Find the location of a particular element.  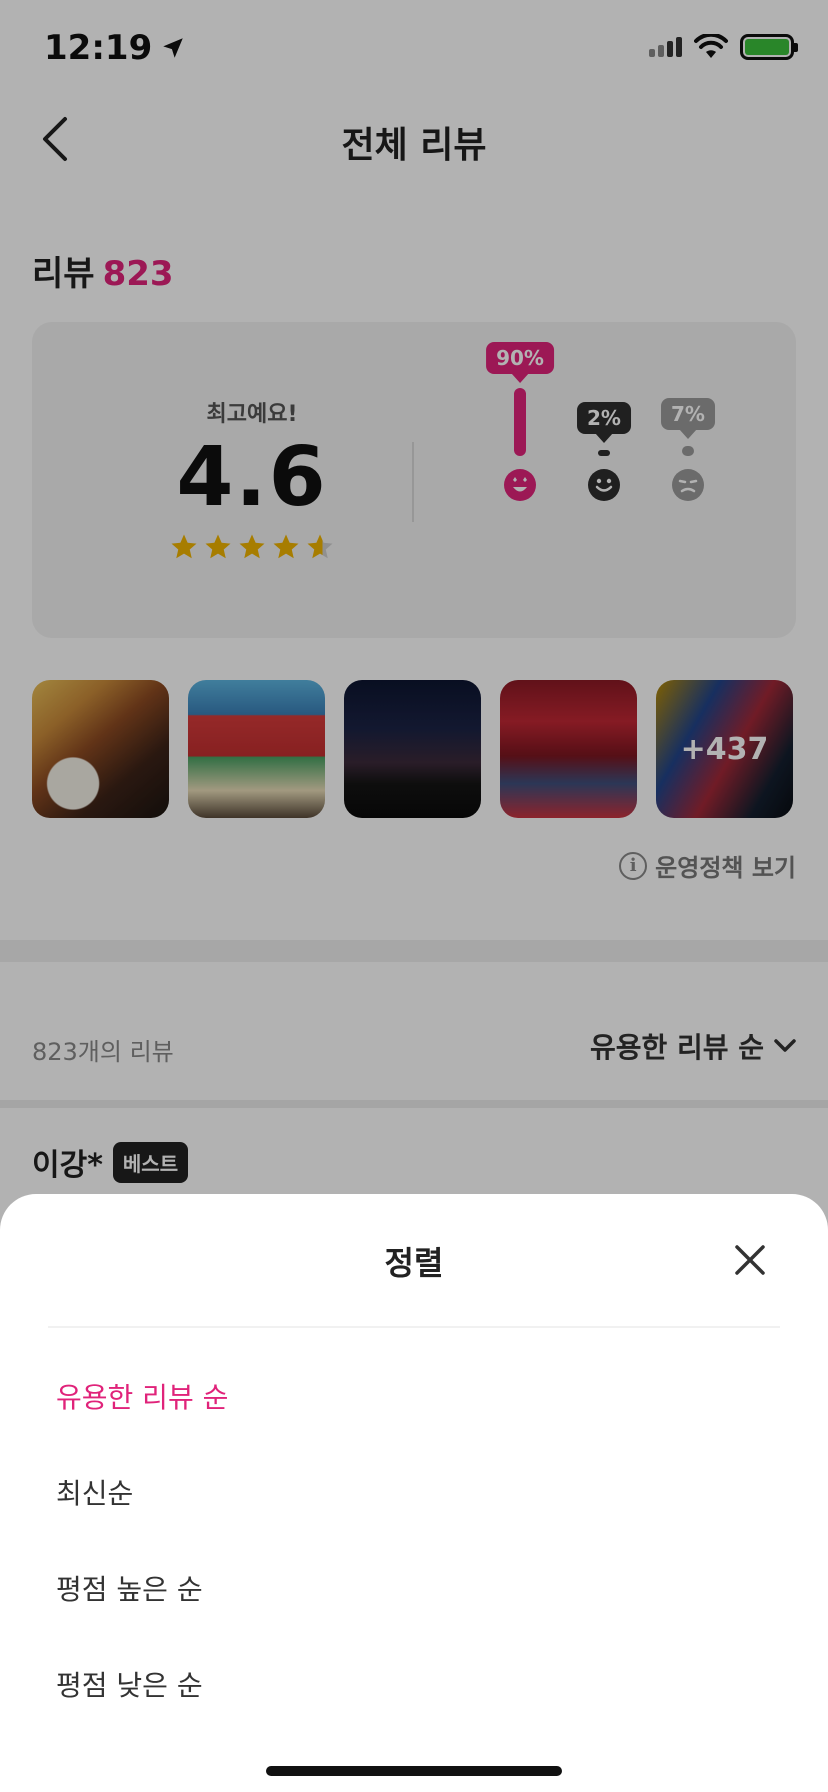

sort-option-highest-rating: 평점 높은 순 is located at coordinates (129, 1588).